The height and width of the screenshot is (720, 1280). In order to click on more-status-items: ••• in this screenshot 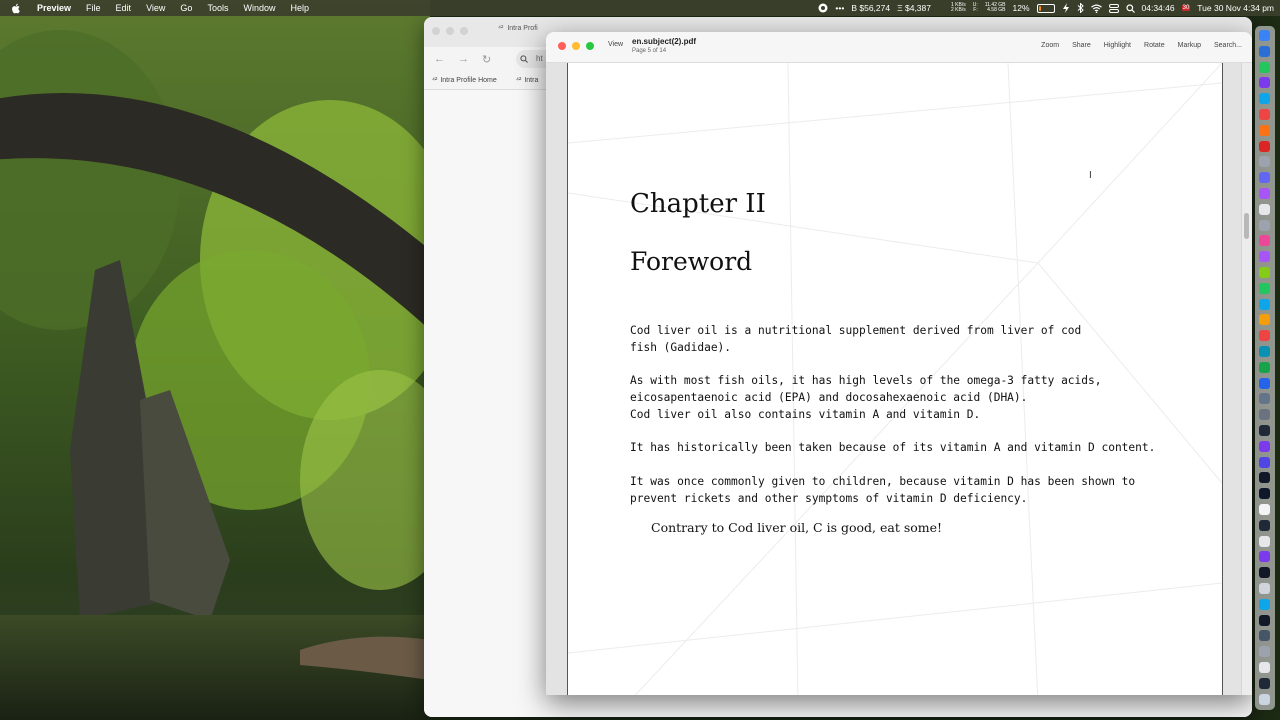, I will do `click(839, 8)`.